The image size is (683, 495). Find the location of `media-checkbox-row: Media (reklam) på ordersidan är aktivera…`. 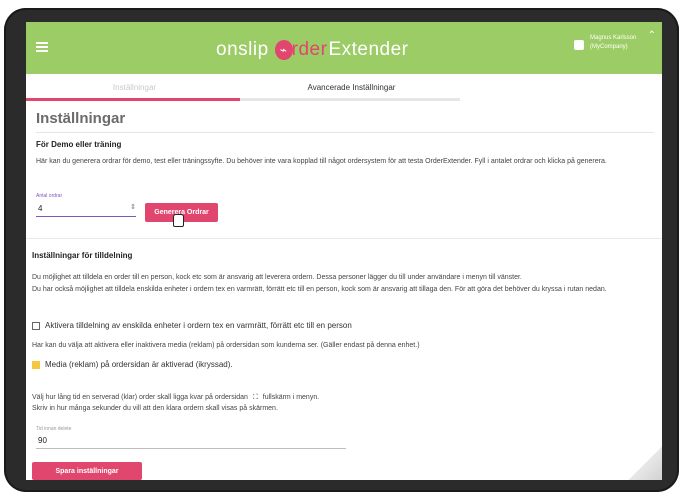

media-checkbox-row: Media (reklam) på ordersidan är aktivera… is located at coordinates (132, 364).